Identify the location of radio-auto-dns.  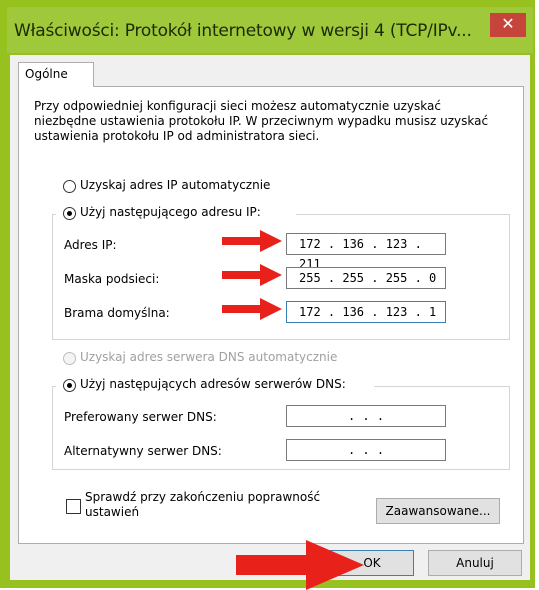
(69, 358).